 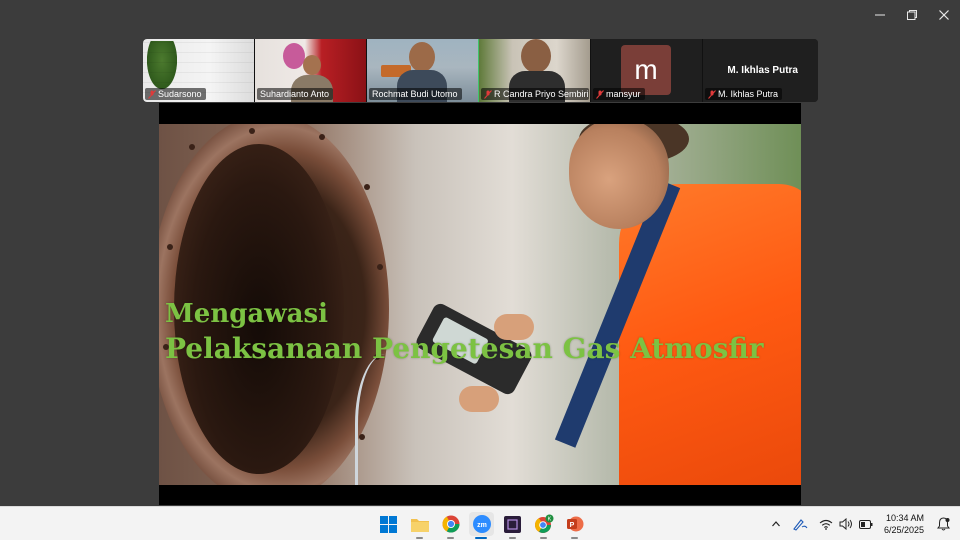 I want to click on profile-badge-letter: K, so click(x=549, y=520).